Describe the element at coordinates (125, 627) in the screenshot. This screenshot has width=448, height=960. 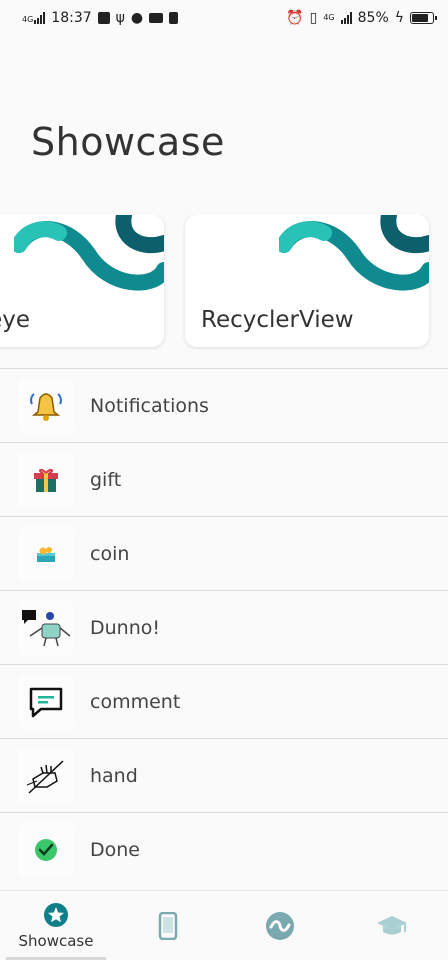
I see `list-label: Dunno!` at that location.